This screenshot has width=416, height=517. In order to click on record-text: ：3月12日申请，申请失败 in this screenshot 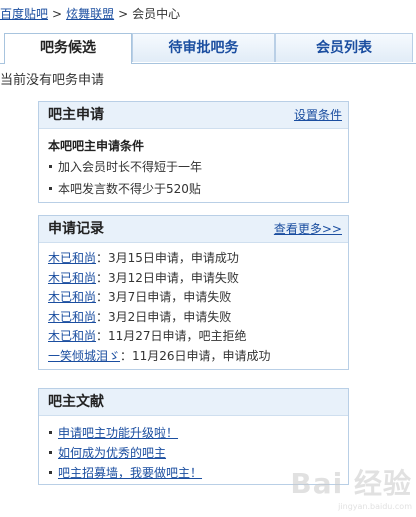, I will do `click(167, 277)`.